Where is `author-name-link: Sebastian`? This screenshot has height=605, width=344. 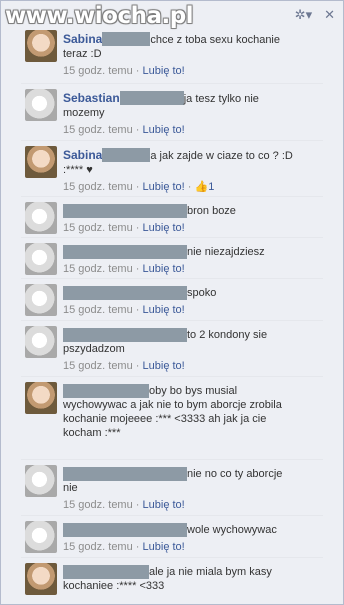 author-name-link: Sebastian is located at coordinates (91, 98).